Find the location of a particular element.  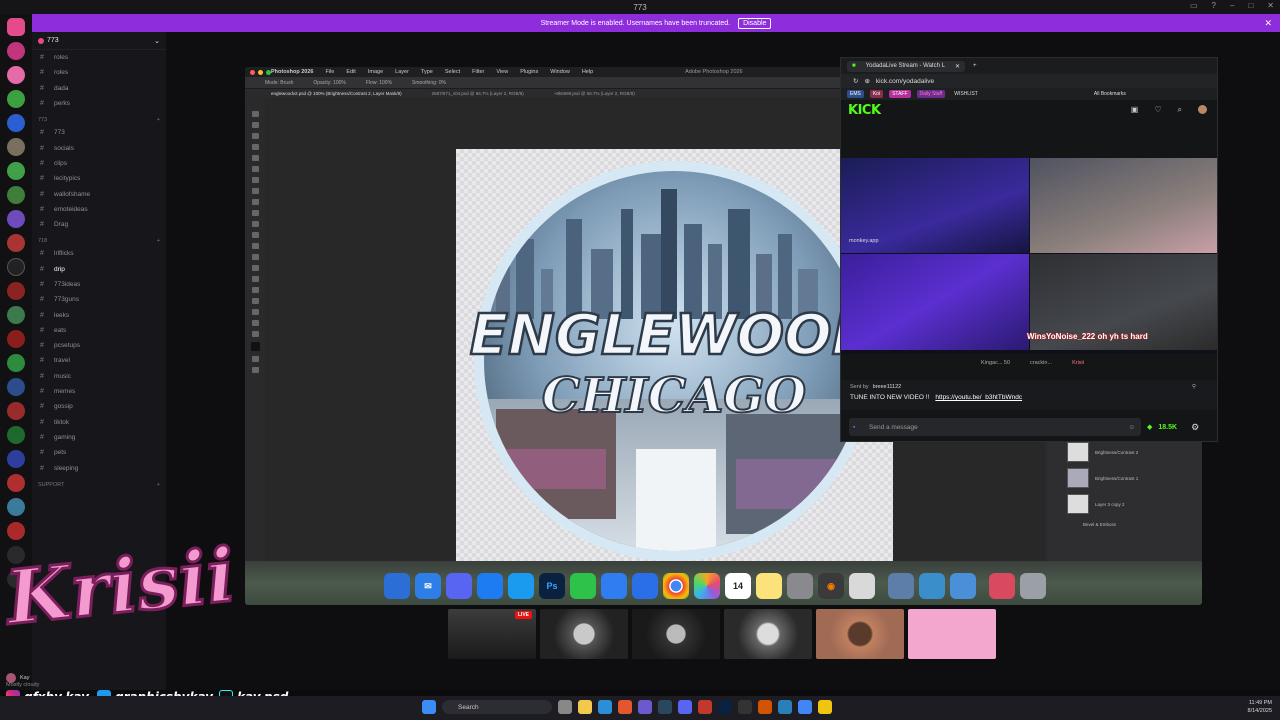

kick-logo: KICK is located at coordinates (864, 110).